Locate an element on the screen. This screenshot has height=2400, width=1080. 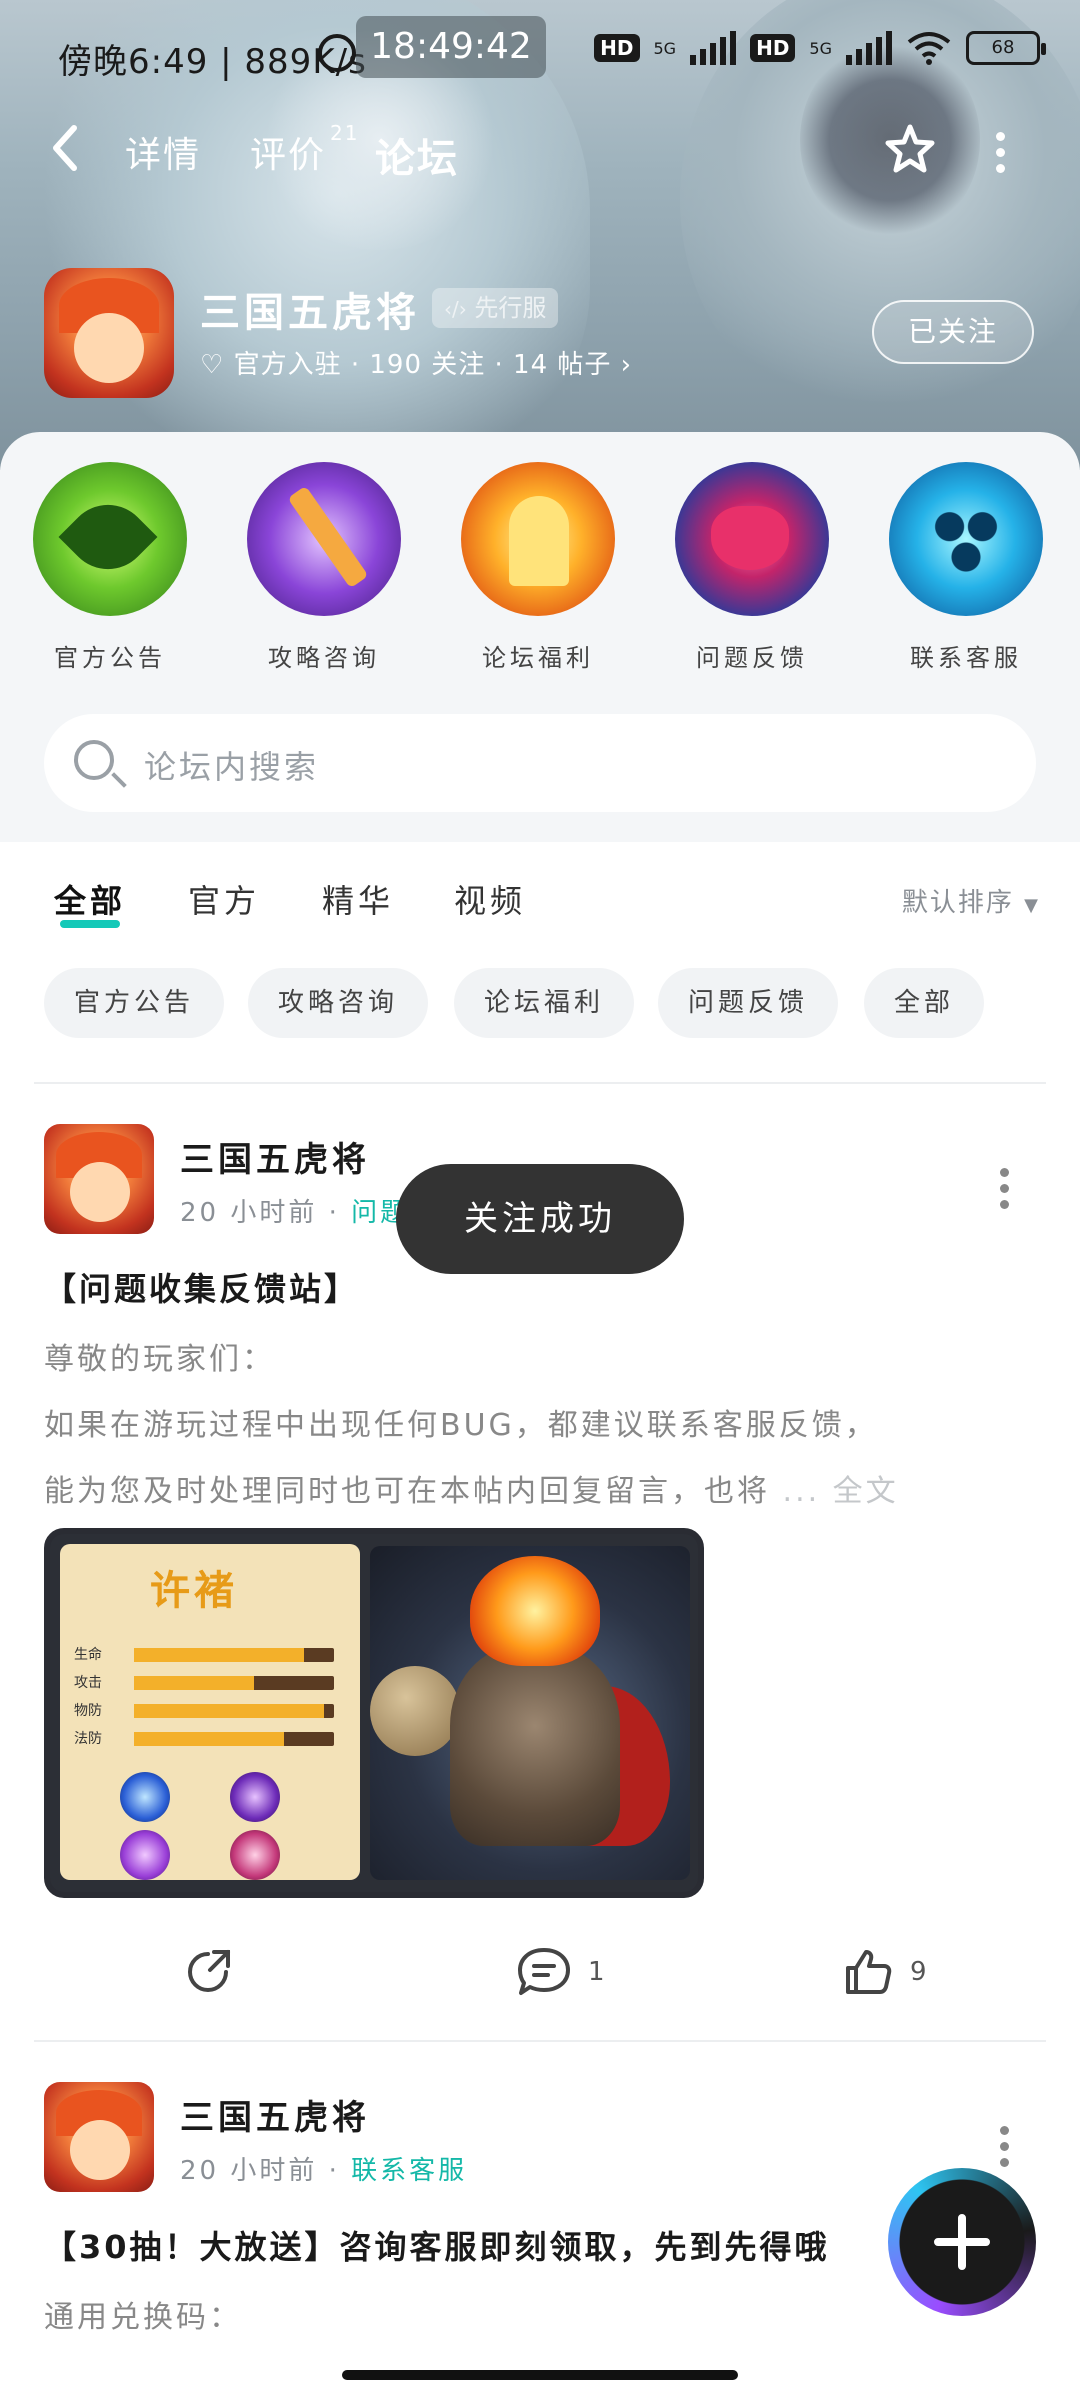
game-icon is located at coordinates (109, 333).